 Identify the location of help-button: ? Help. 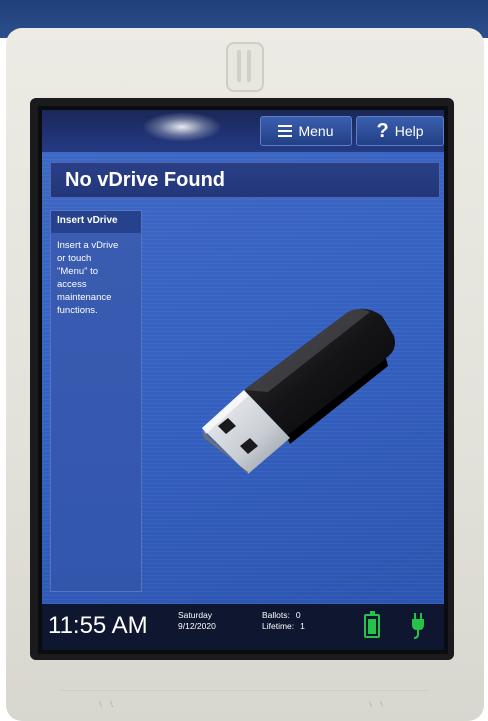
(400, 131).